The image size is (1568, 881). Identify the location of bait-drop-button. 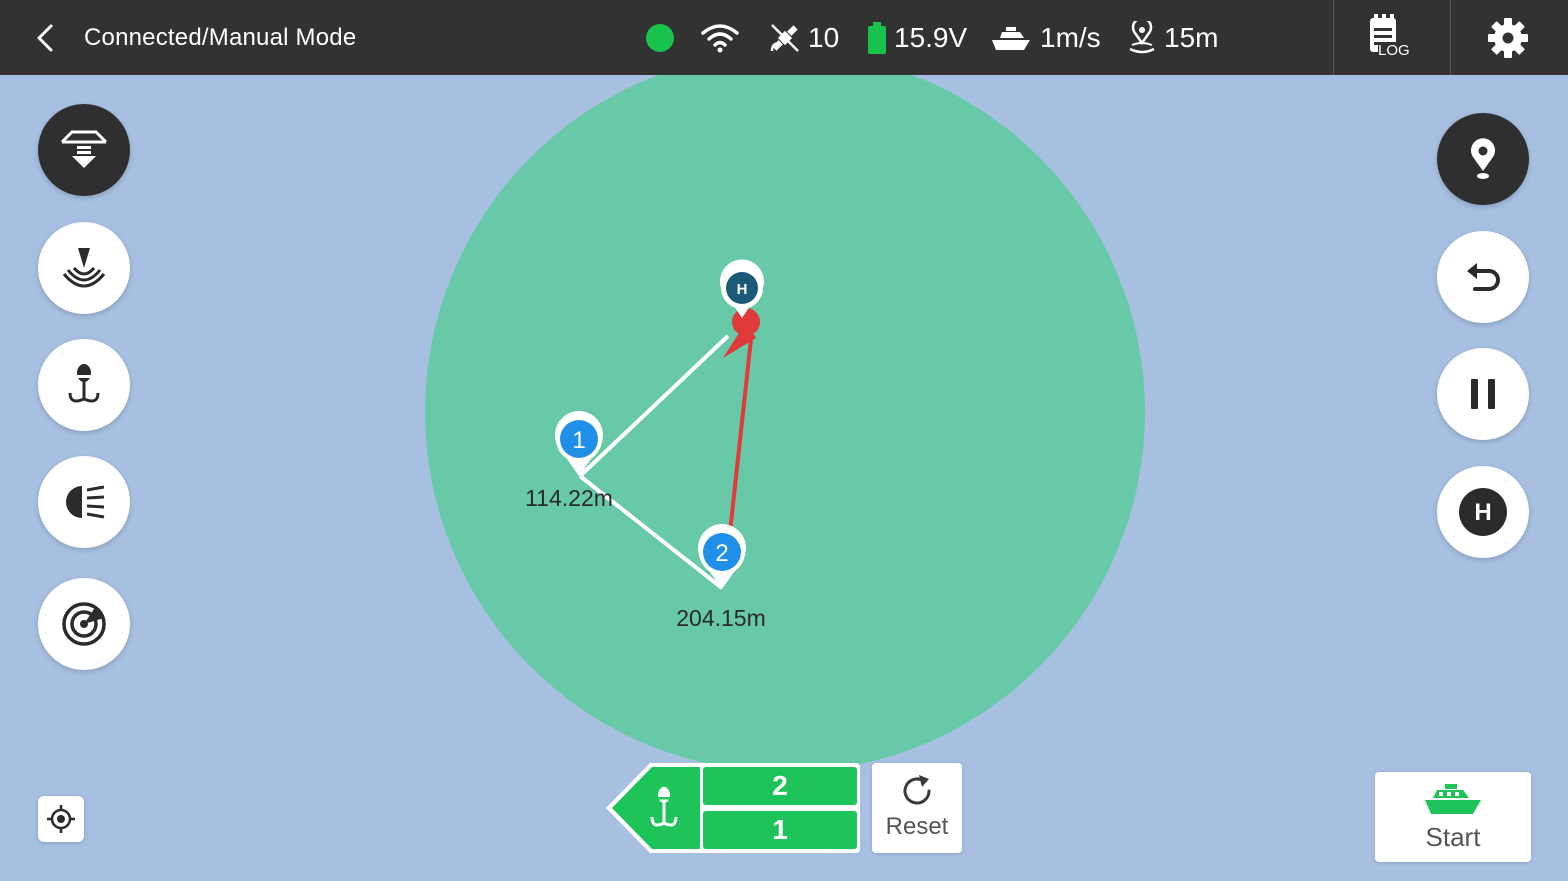
(84, 150).